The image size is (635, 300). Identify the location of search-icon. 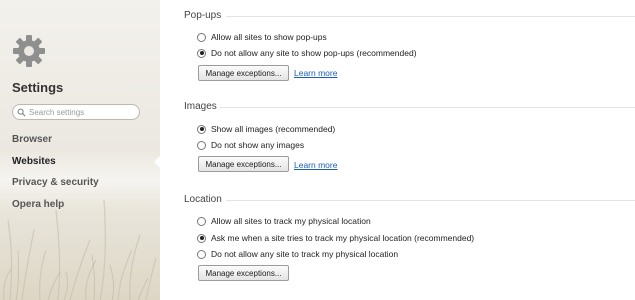
(21, 112).